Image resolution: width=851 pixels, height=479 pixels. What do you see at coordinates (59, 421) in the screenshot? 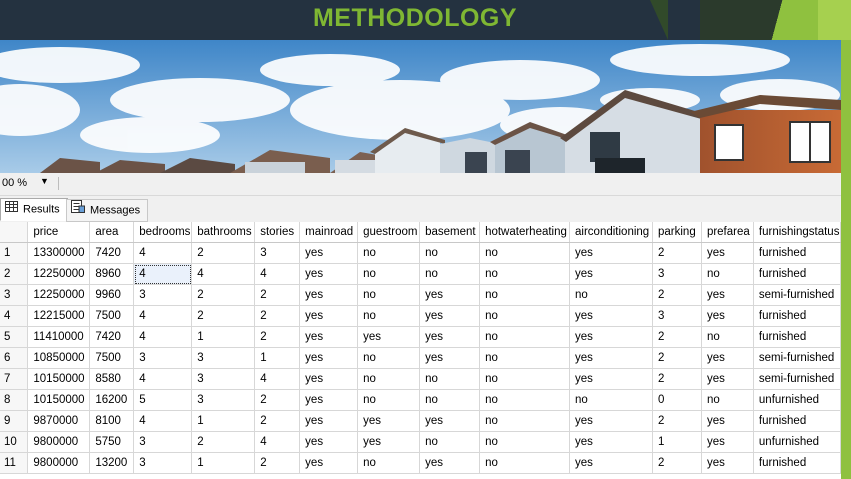
I see `cell-price: 9870000` at bounding box center [59, 421].